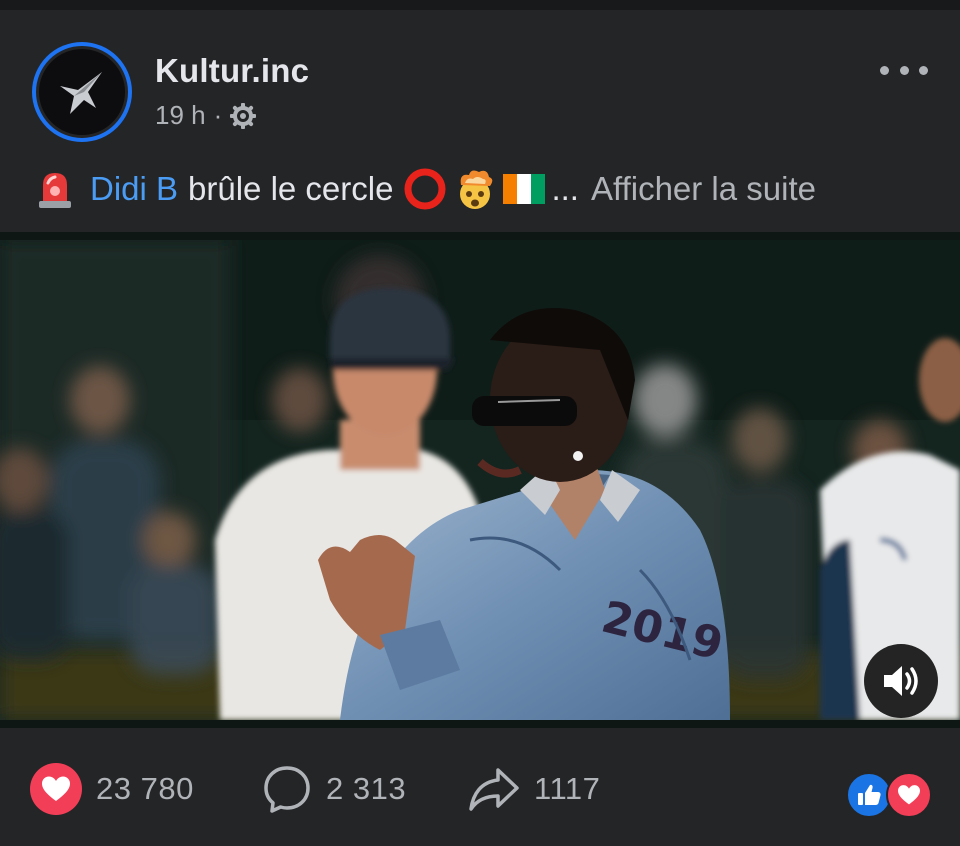  Describe the element at coordinates (476, 189) in the screenshot. I see `exploding-head-emoji` at that location.